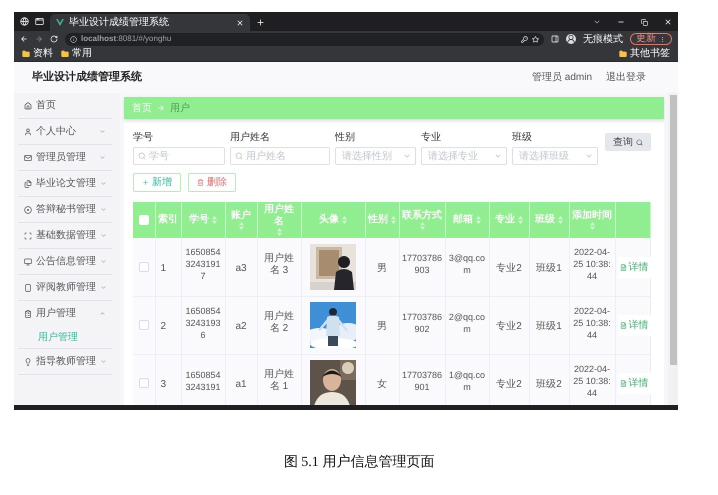 This screenshot has height=495, width=718. Describe the element at coordinates (626, 77) in the screenshot. I see `logout-link: 退出登录` at that location.